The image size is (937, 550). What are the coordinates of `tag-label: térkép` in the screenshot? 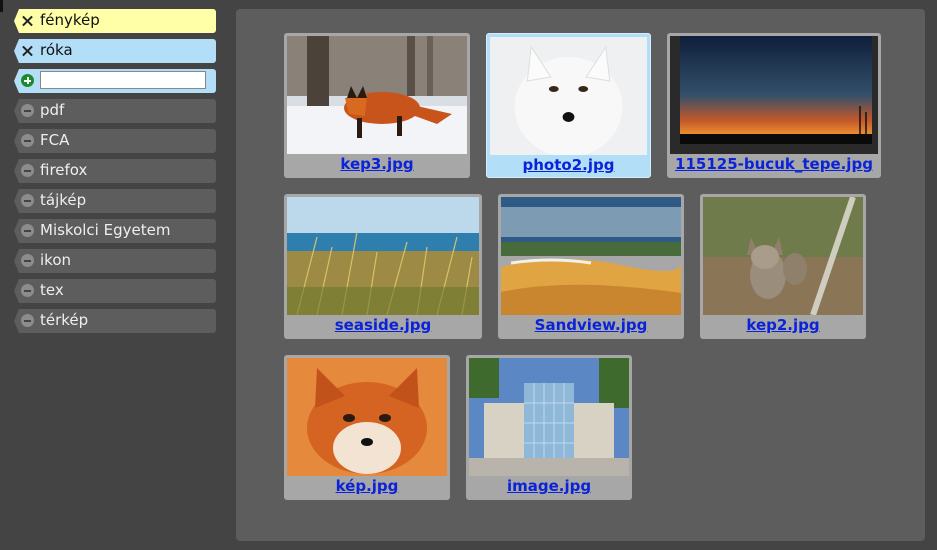 It's located at (64, 320).